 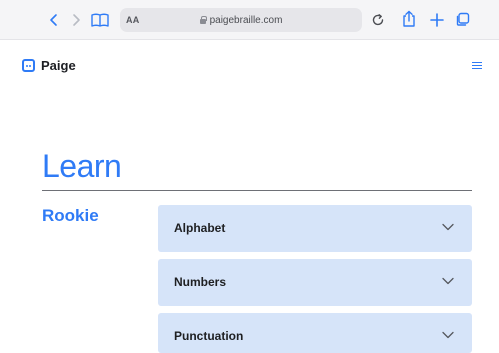 I want to click on accordion-punctuation: Punctuation, so click(x=315, y=333).